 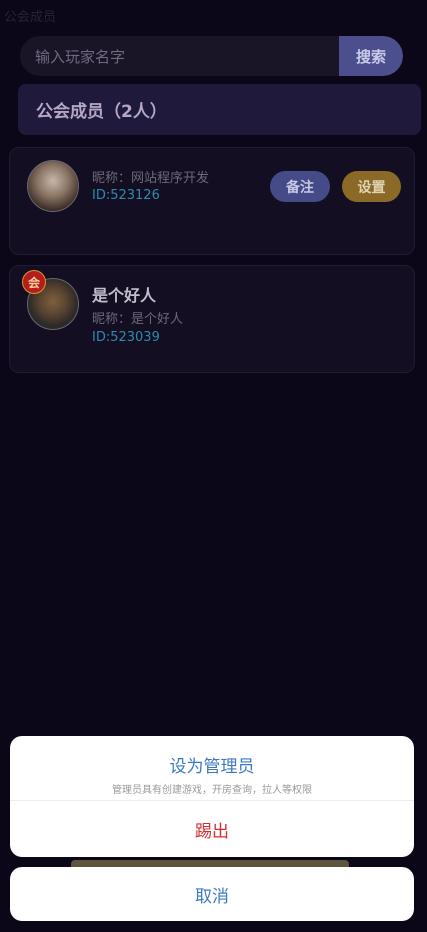 What do you see at coordinates (371, 56) in the screenshot?
I see `search-button: 搜索` at bounding box center [371, 56].